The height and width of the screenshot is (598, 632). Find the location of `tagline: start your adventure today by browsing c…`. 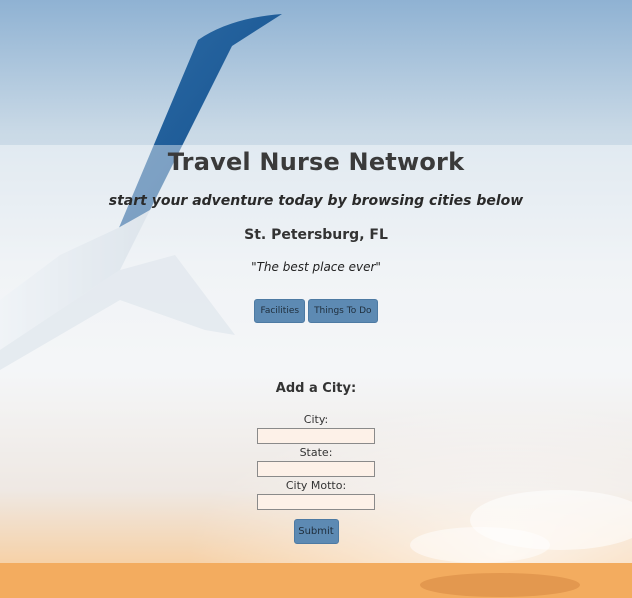

tagline: start your adventure today by browsing c… is located at coordinates (316, 201).